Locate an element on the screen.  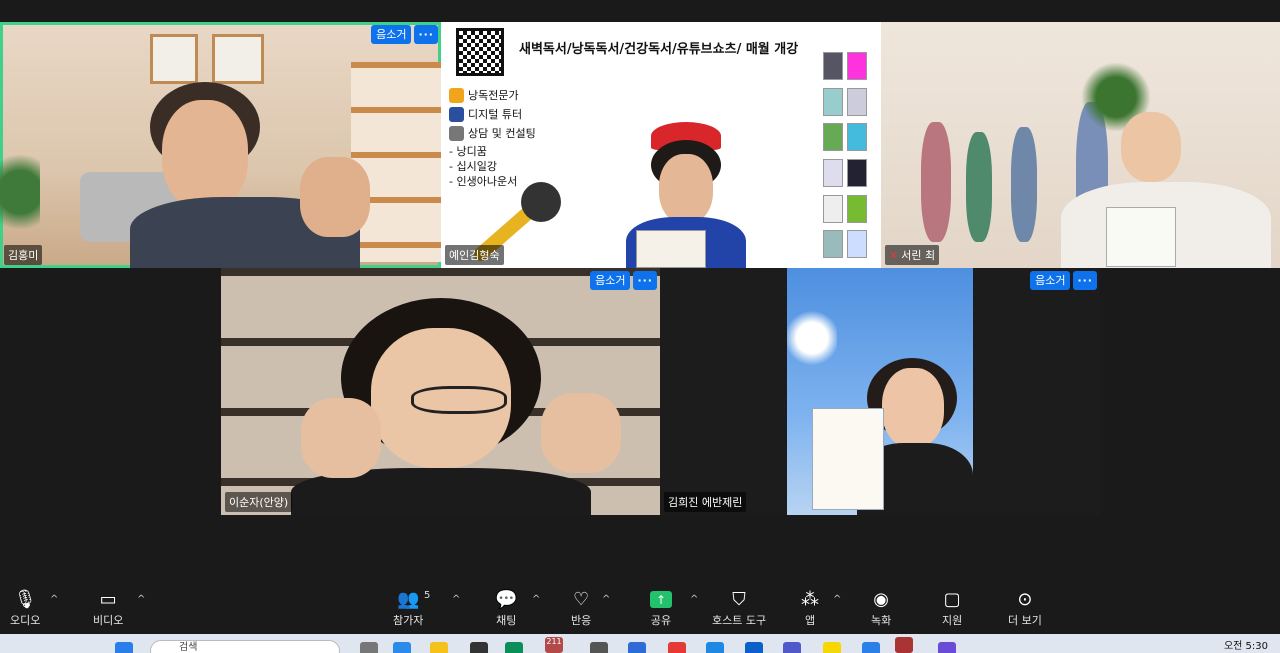
share-options-caret-icon: ^ is located at coordinates (694, 599).